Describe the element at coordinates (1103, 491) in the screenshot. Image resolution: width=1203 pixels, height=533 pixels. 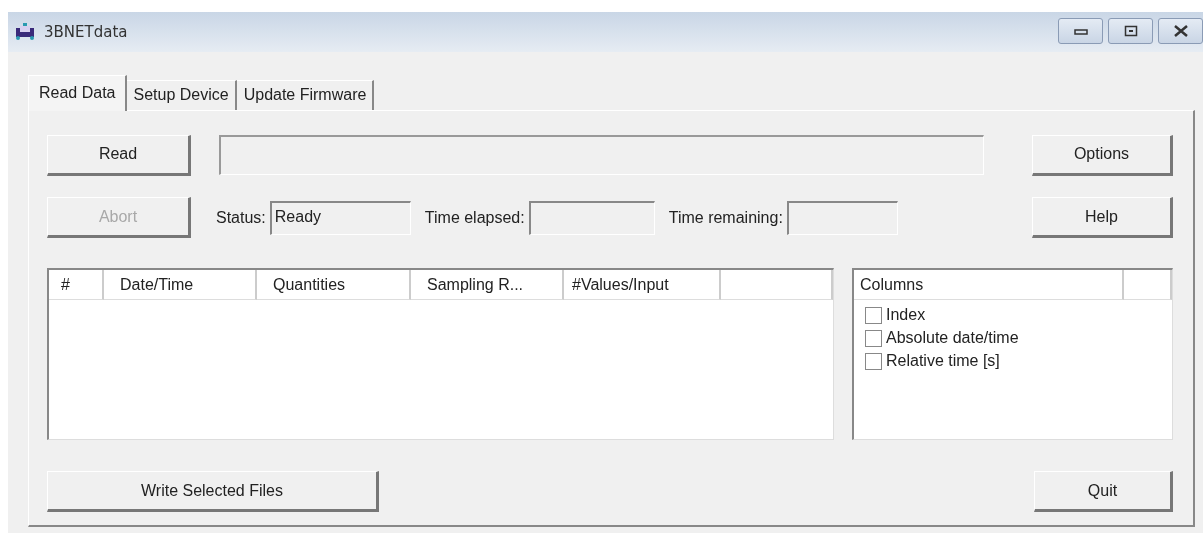
I see `quit-button: Quit` at that location.